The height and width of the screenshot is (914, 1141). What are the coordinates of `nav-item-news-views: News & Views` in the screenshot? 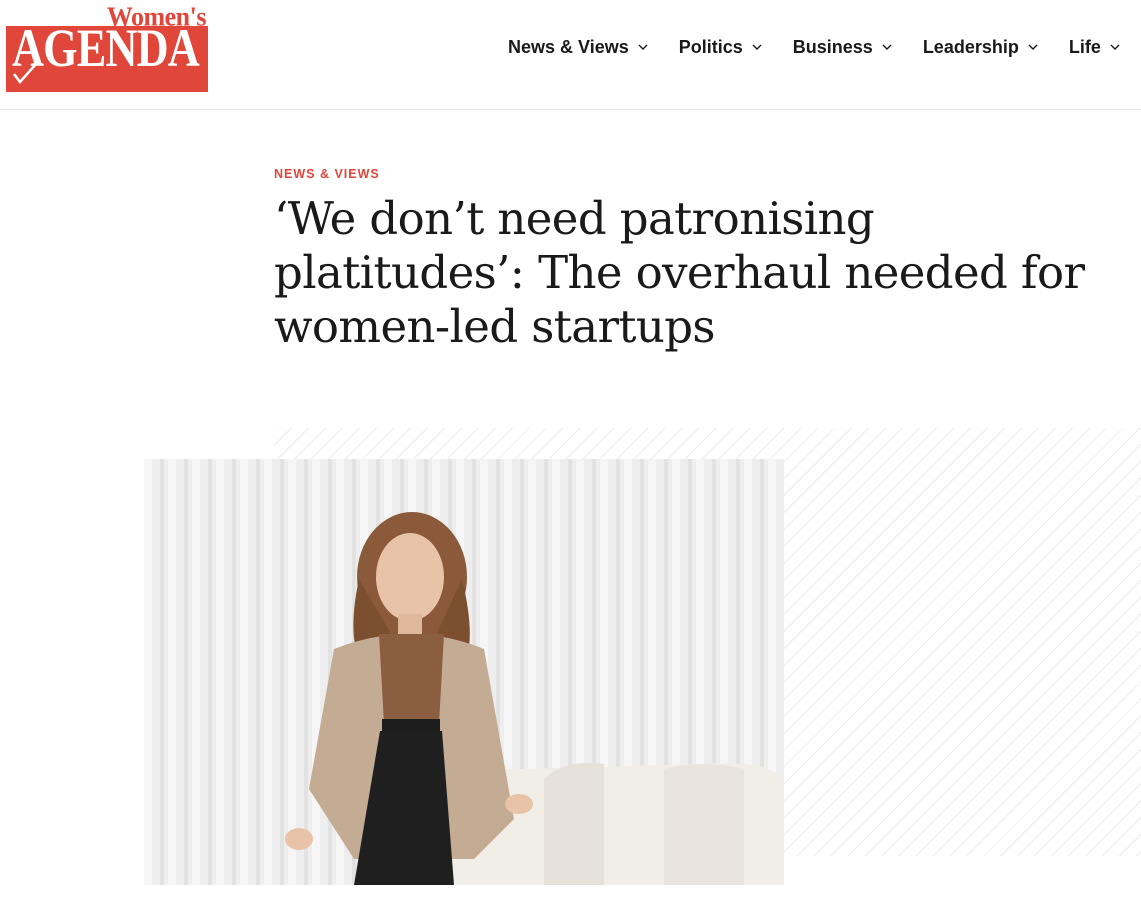 It's located at (578, 47).